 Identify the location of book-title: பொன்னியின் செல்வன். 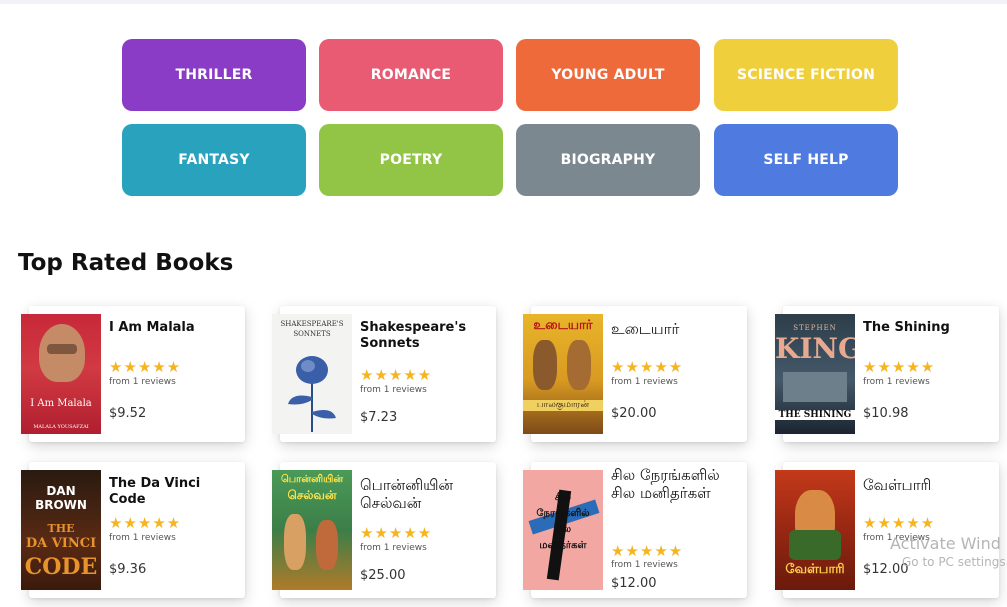
(425, 494).